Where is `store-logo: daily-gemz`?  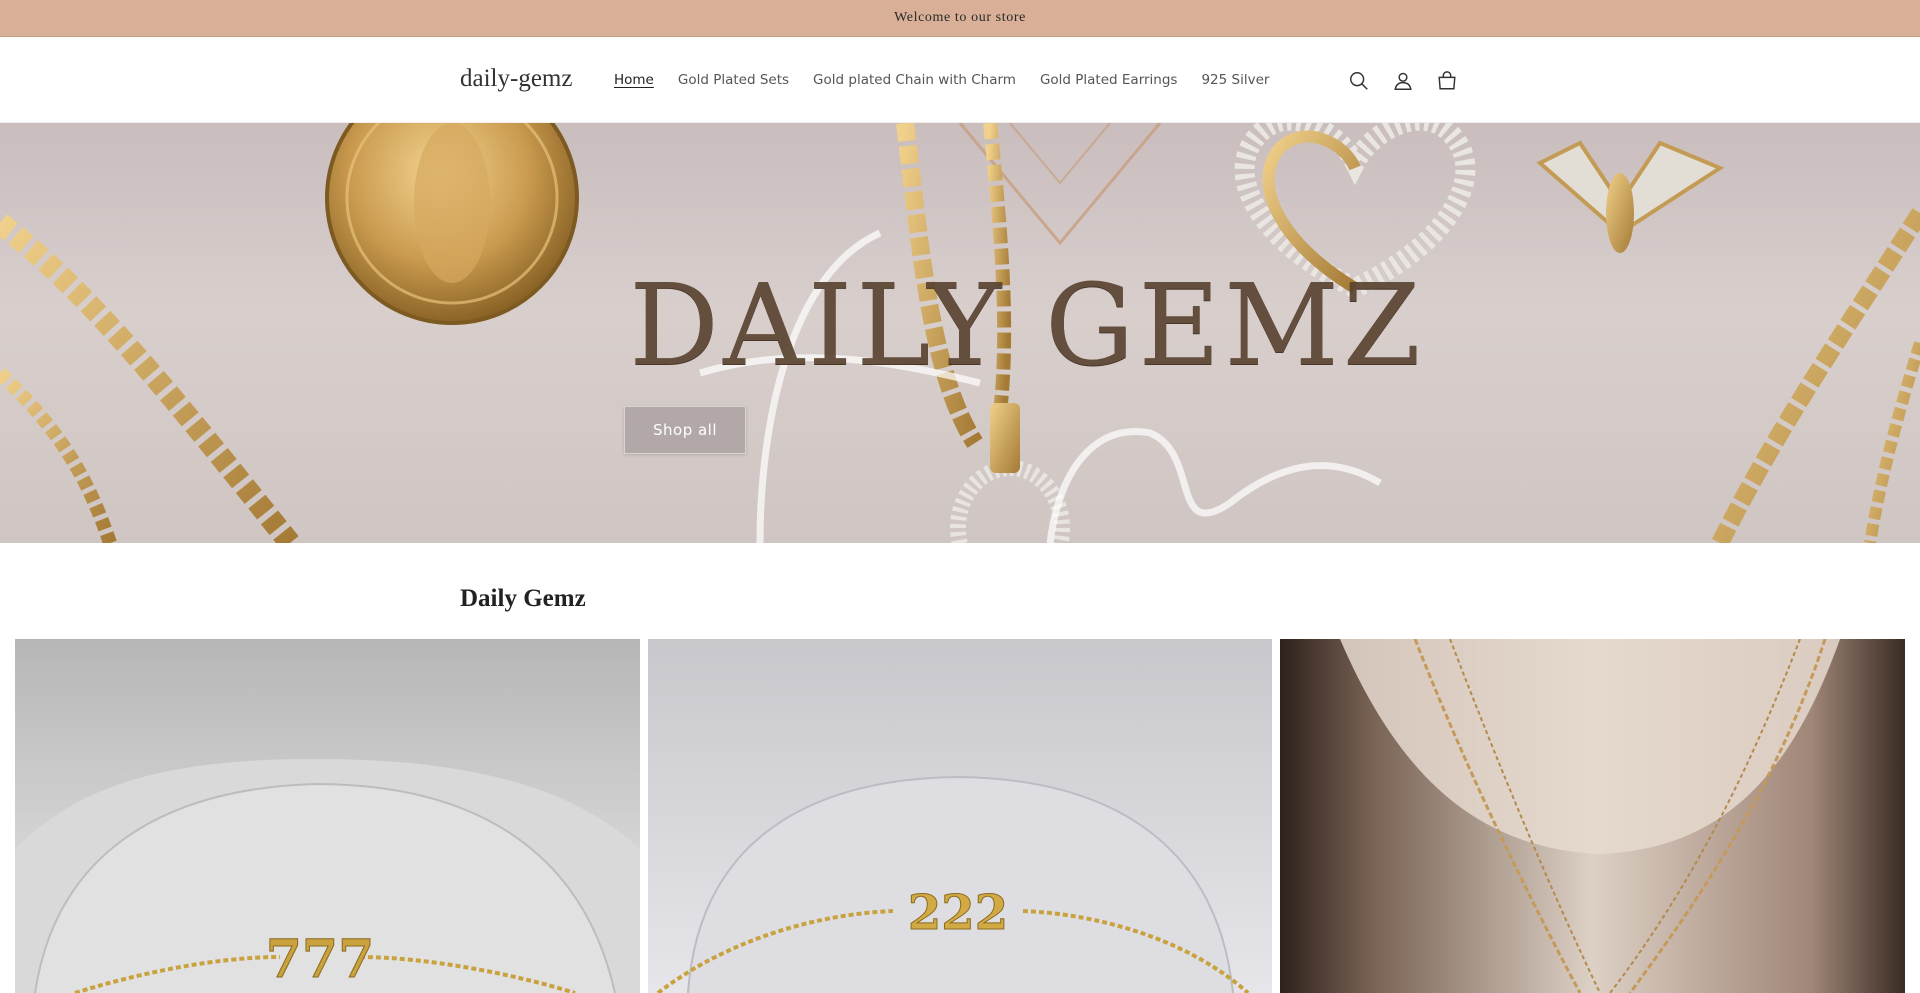 store-logo: daily-gemz is located at coordinates (516, 79).